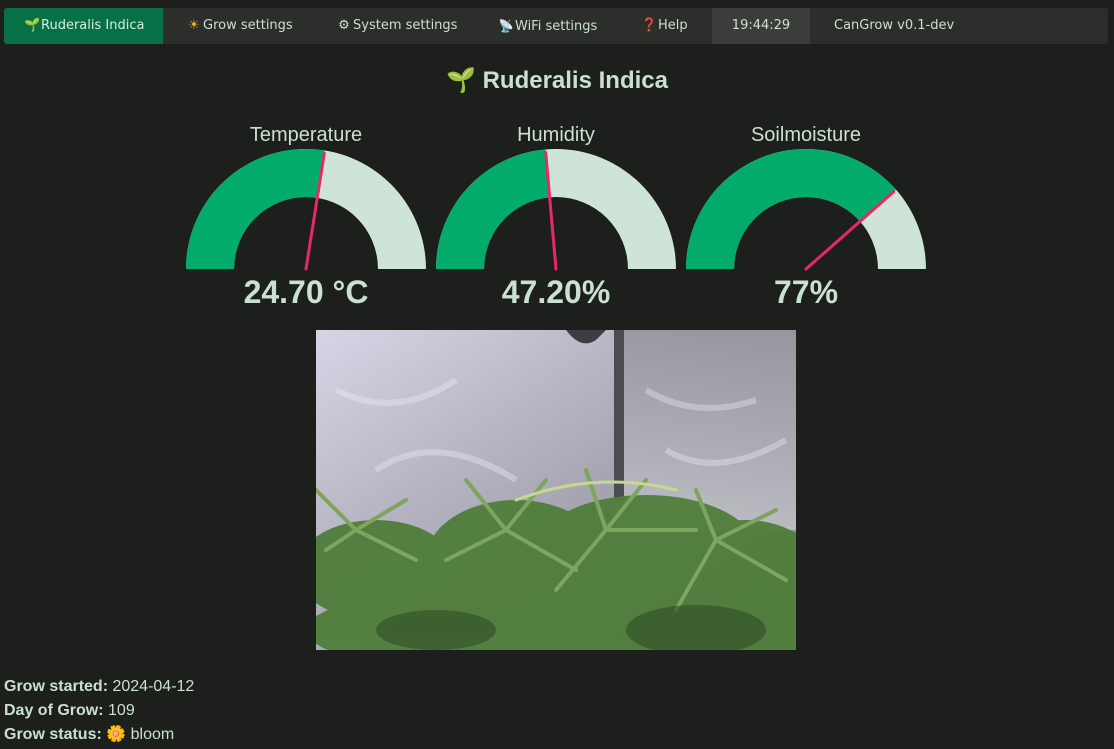 Image resolution: width=1114 pixels, height=749 pixels. Describe the element at coordinates (54, 710) in the screenshot. I see `day-of-grow-label: Day of Grow:` at that location.